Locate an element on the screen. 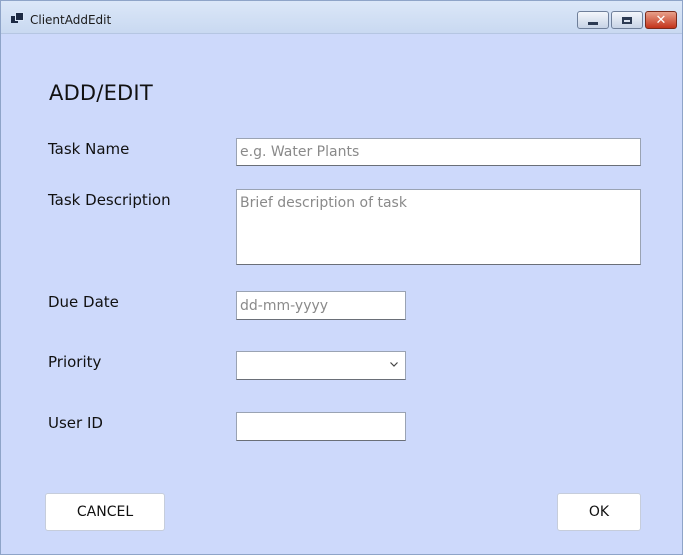 This screenshot has width=683, height=555. window-title: ClientAddEdit is located at coordinates (71, 20).